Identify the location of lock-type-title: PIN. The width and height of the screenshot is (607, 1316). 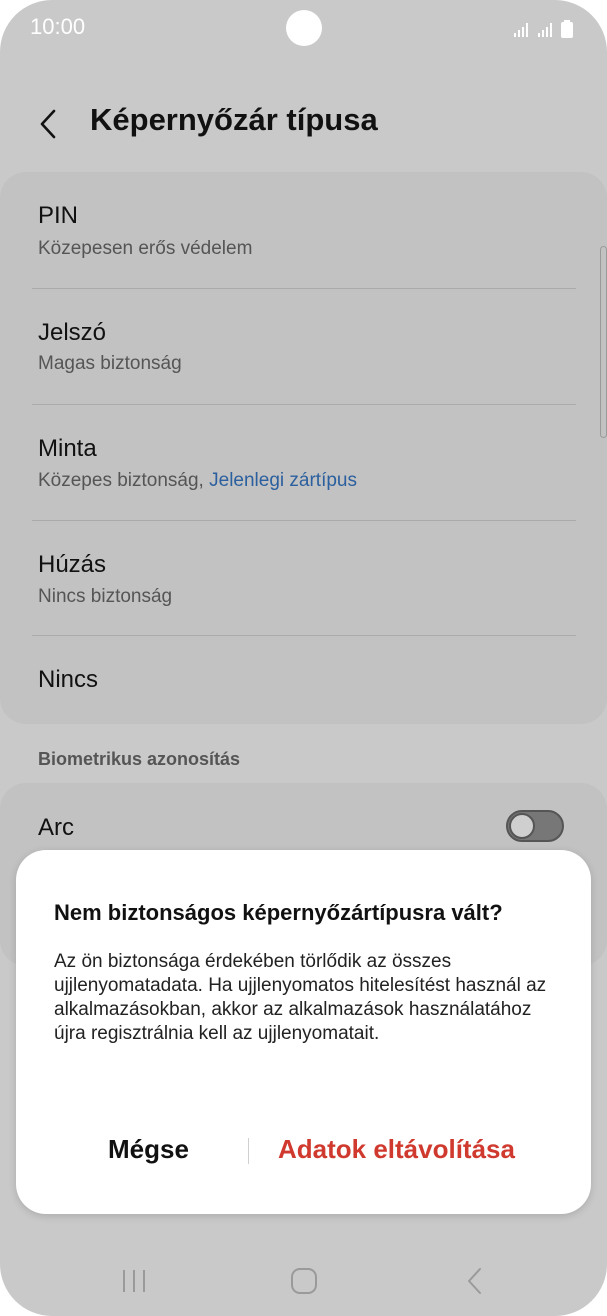
(58, 215).